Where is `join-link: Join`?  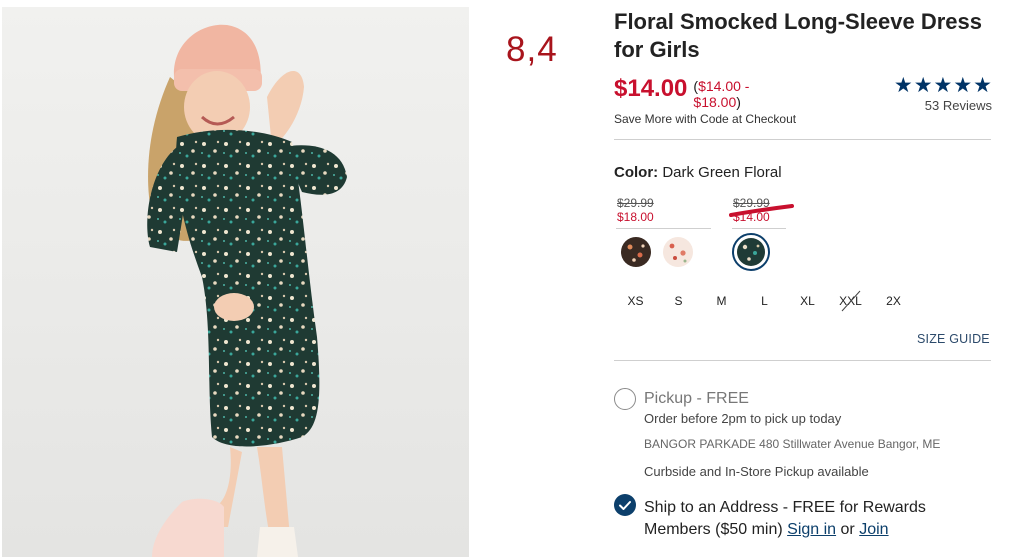 join-link: Join is located at coordinates (873, 529).